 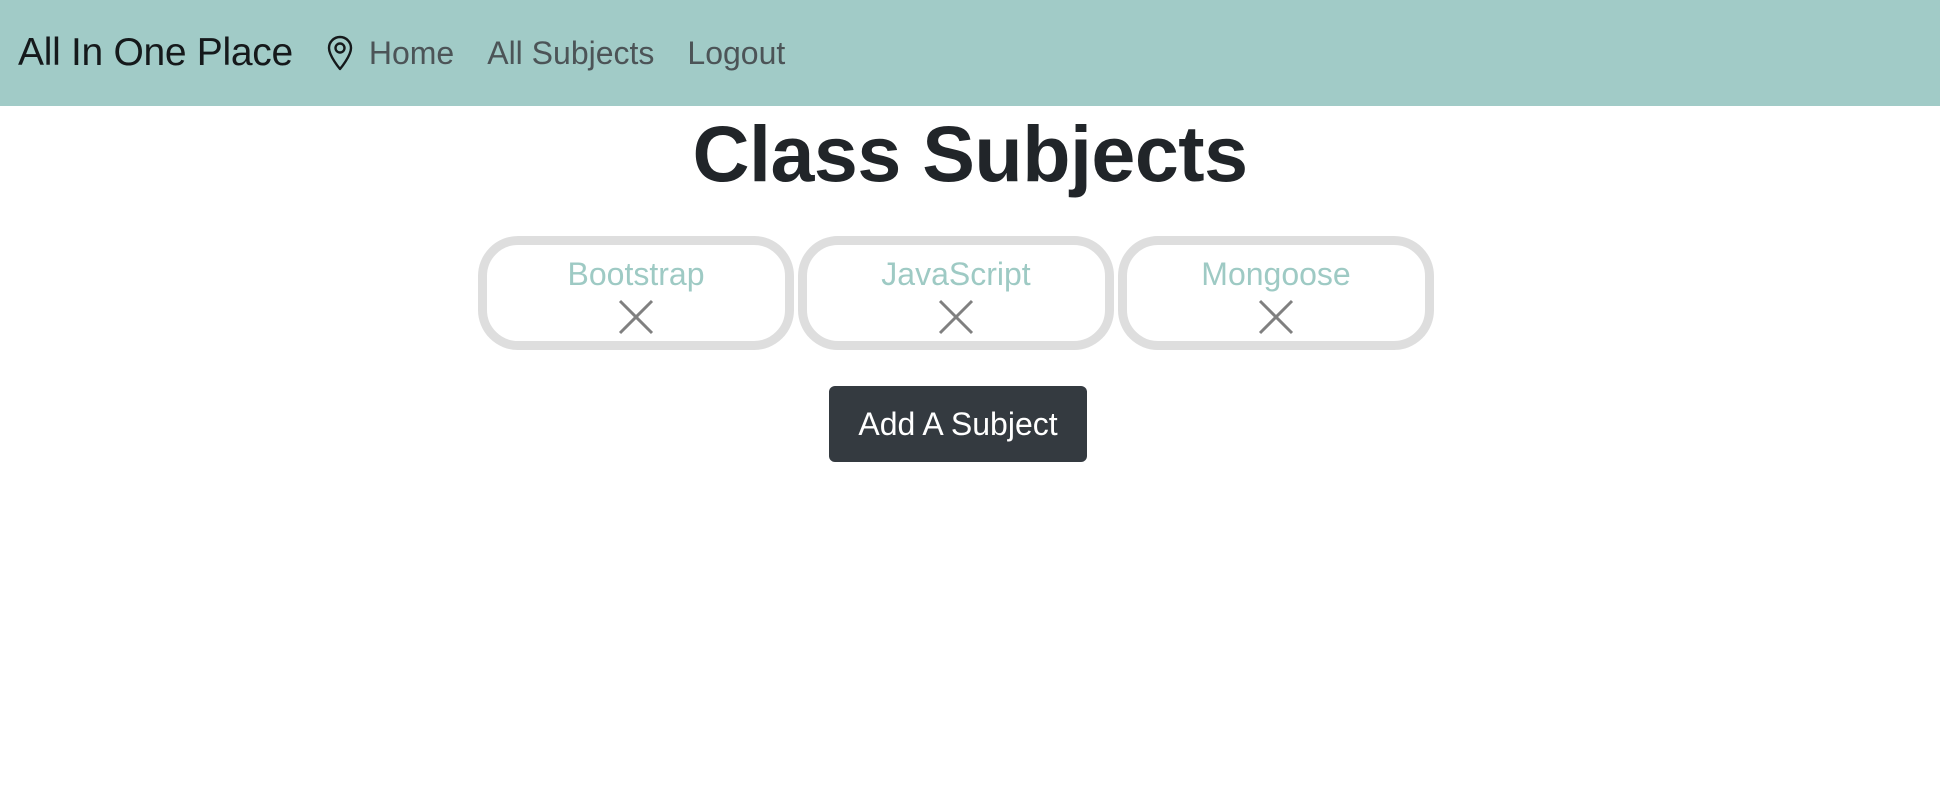 I want to click on nav-link-all-subjects: All Subjects, so click(x=570, y=53).